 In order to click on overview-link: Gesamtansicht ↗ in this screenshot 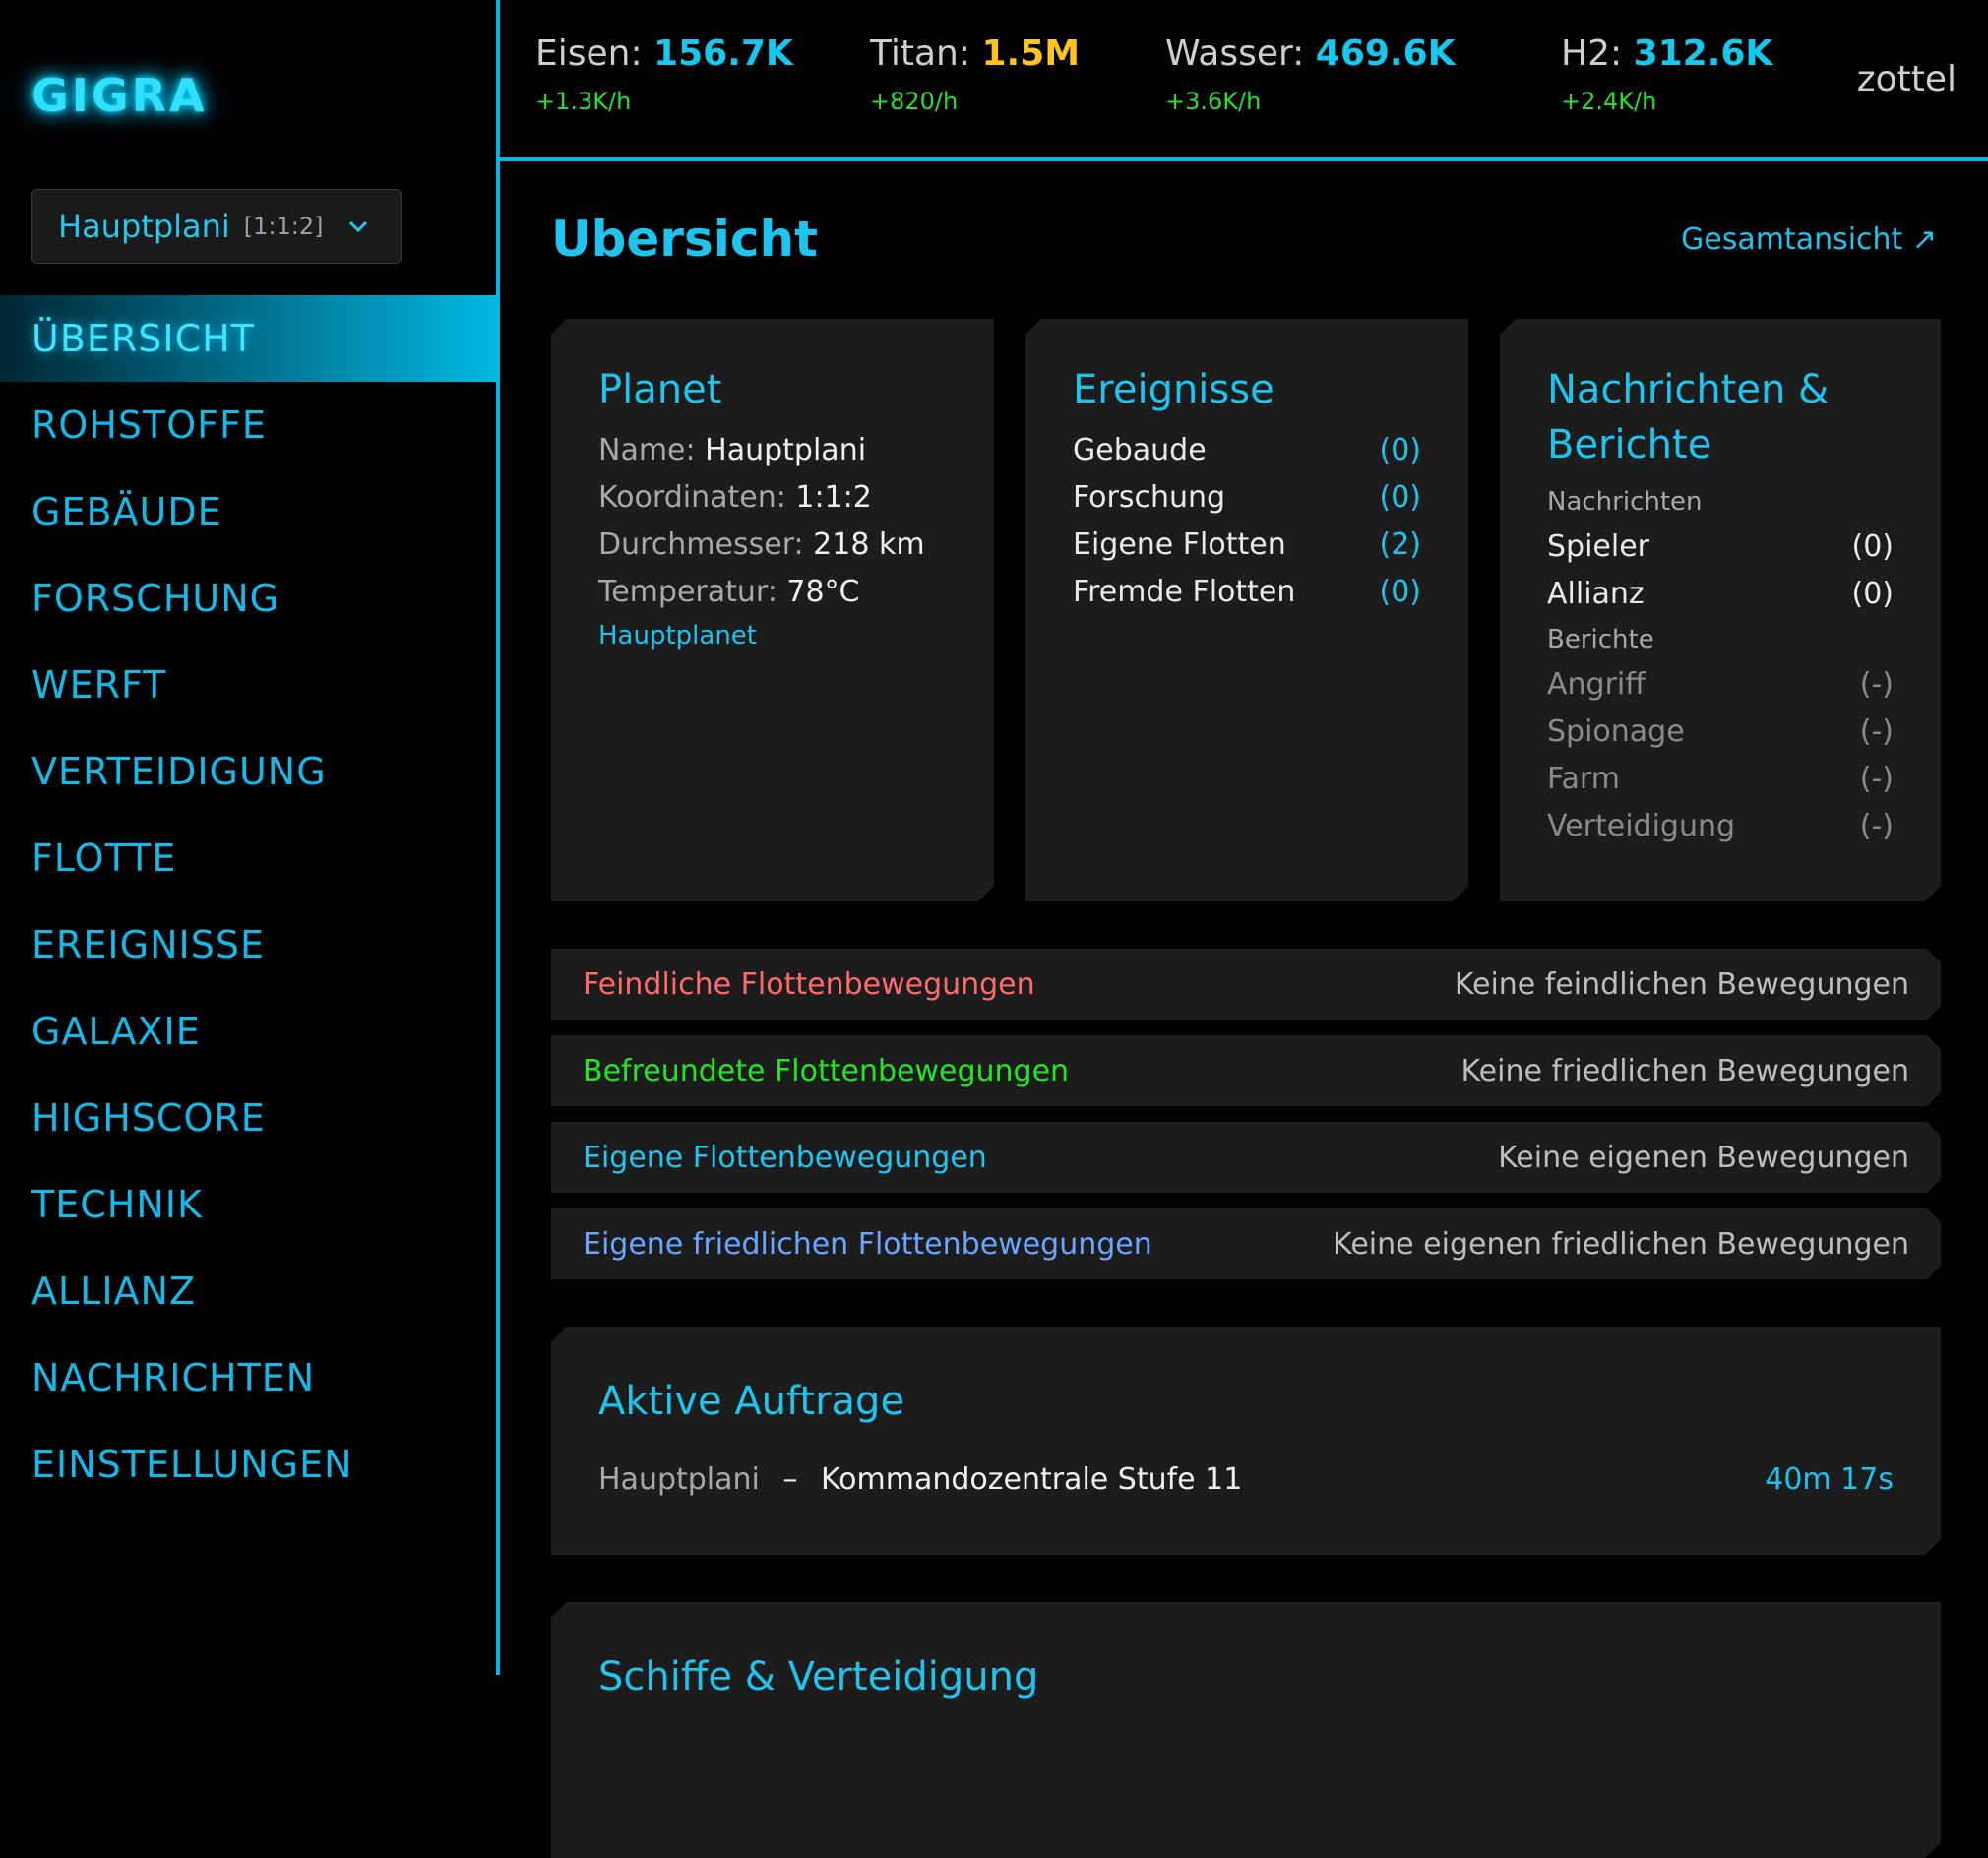, I will do `click(1809, 240)`.